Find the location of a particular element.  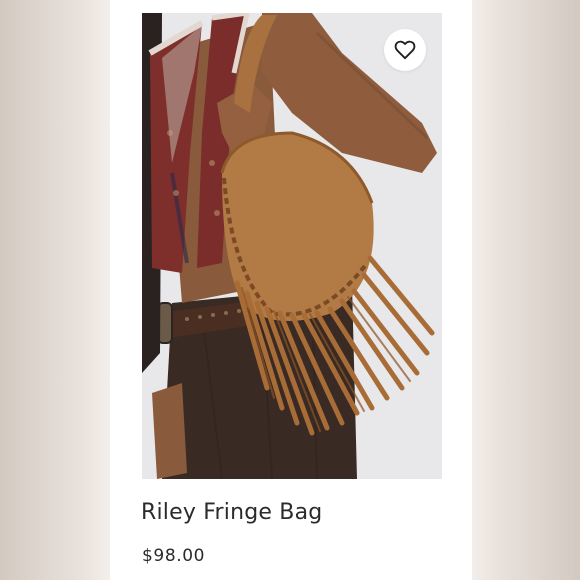

heart-icon is located at coordinates (405, 50).